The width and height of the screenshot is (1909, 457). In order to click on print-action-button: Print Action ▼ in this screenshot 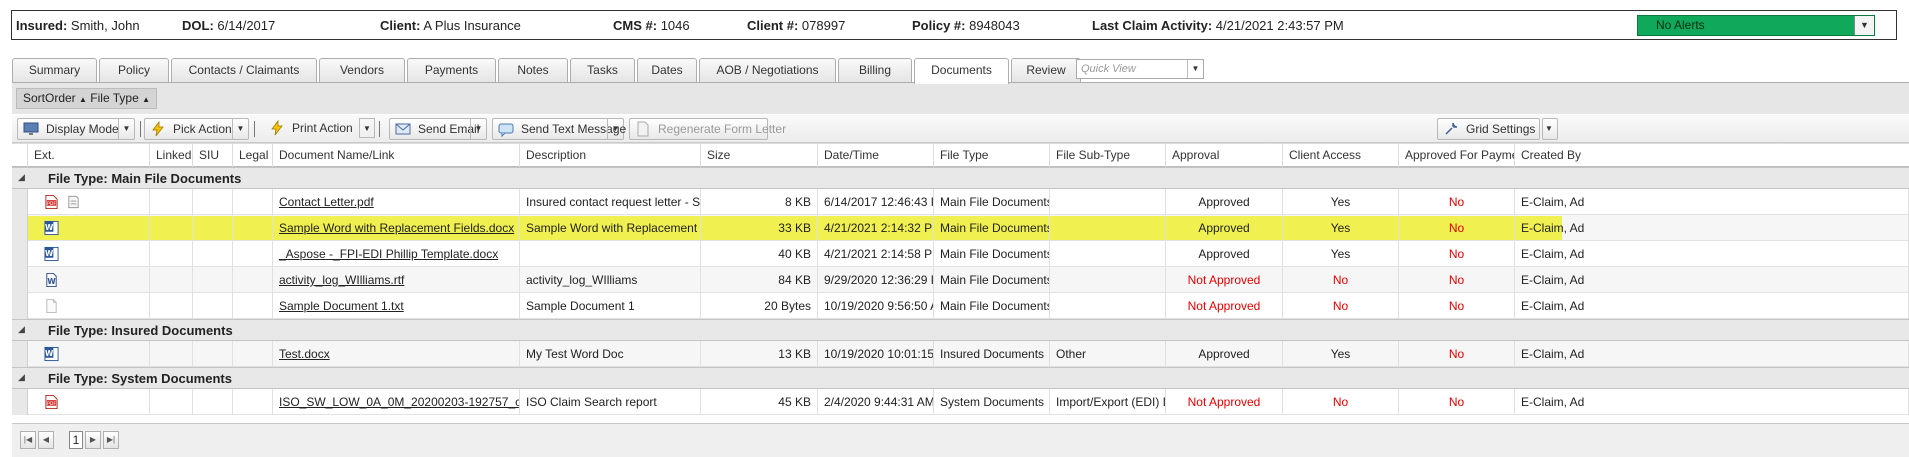, I will do `click(319, 129)`.